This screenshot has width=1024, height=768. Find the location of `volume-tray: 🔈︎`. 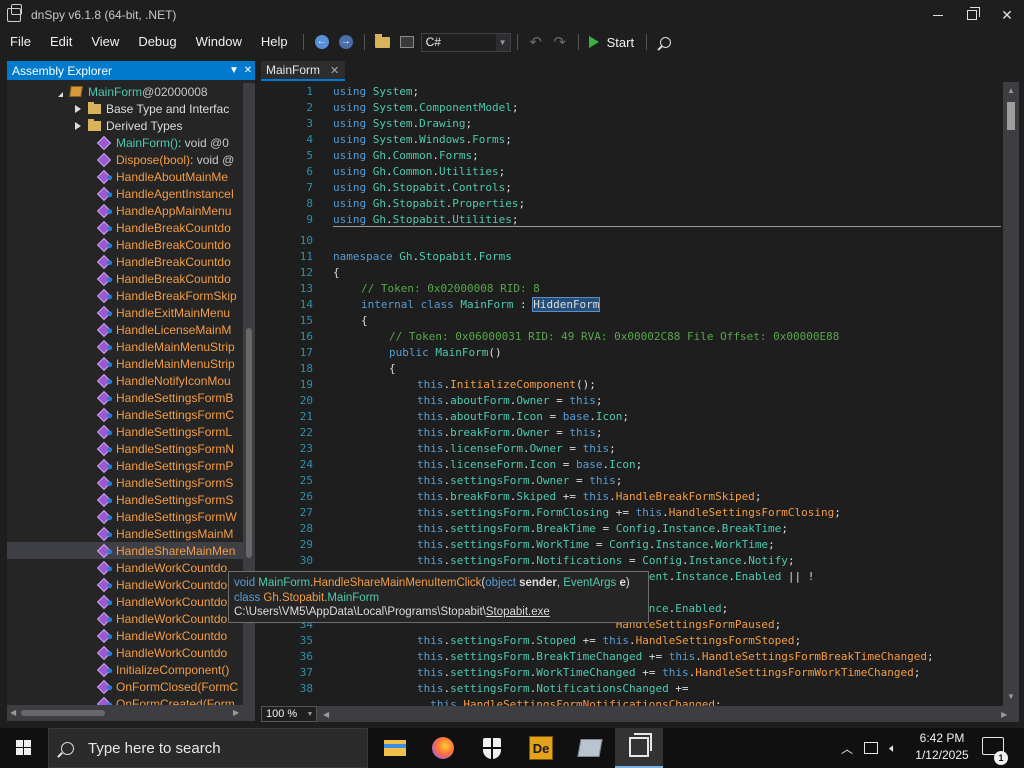

volume-tray: 🔈︎ is located at coordinates (893, 748).